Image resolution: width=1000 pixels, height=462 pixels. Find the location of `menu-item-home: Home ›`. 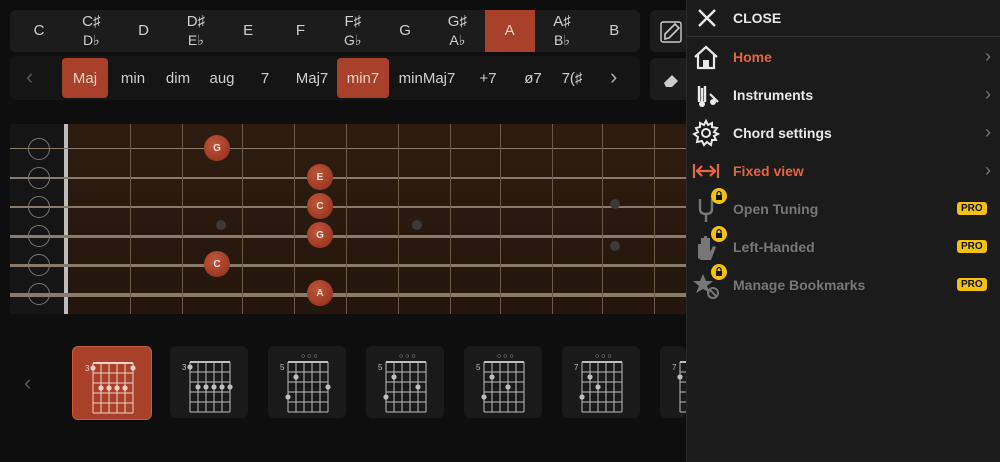

menu-item-home: Home › is located at coordinates (843, 57).